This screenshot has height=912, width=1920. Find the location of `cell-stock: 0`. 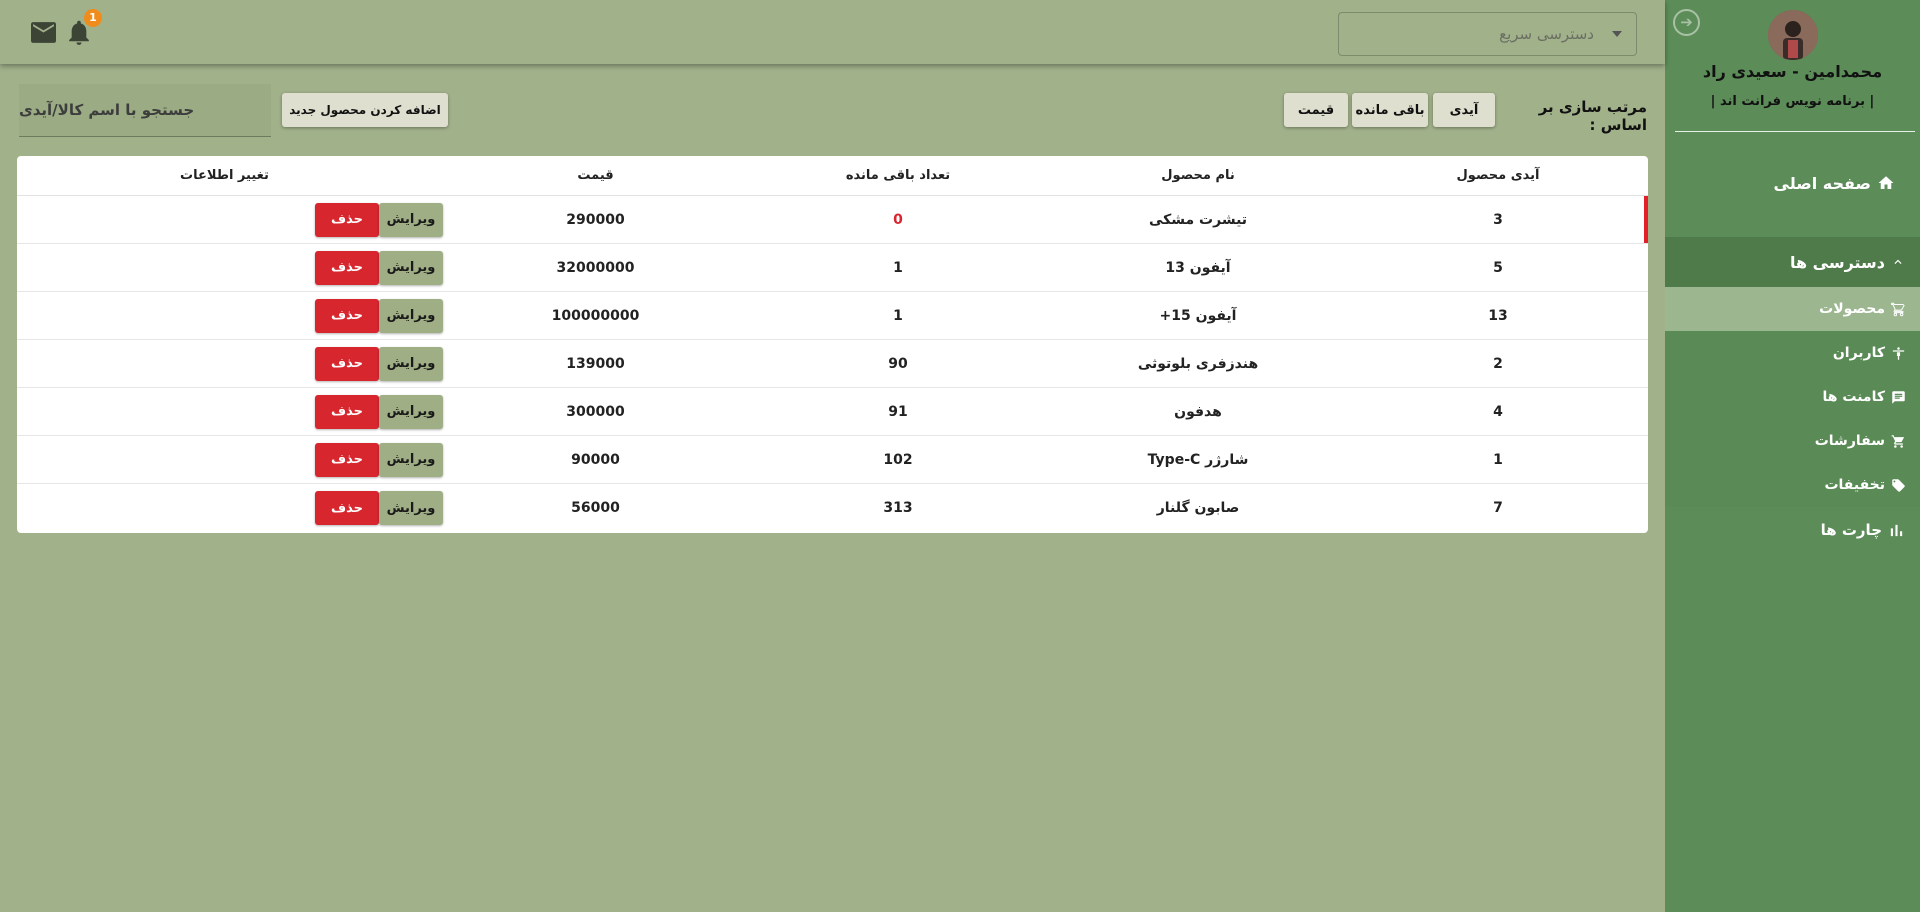

cell-stock: 0 is located at coordinates (898, 219).